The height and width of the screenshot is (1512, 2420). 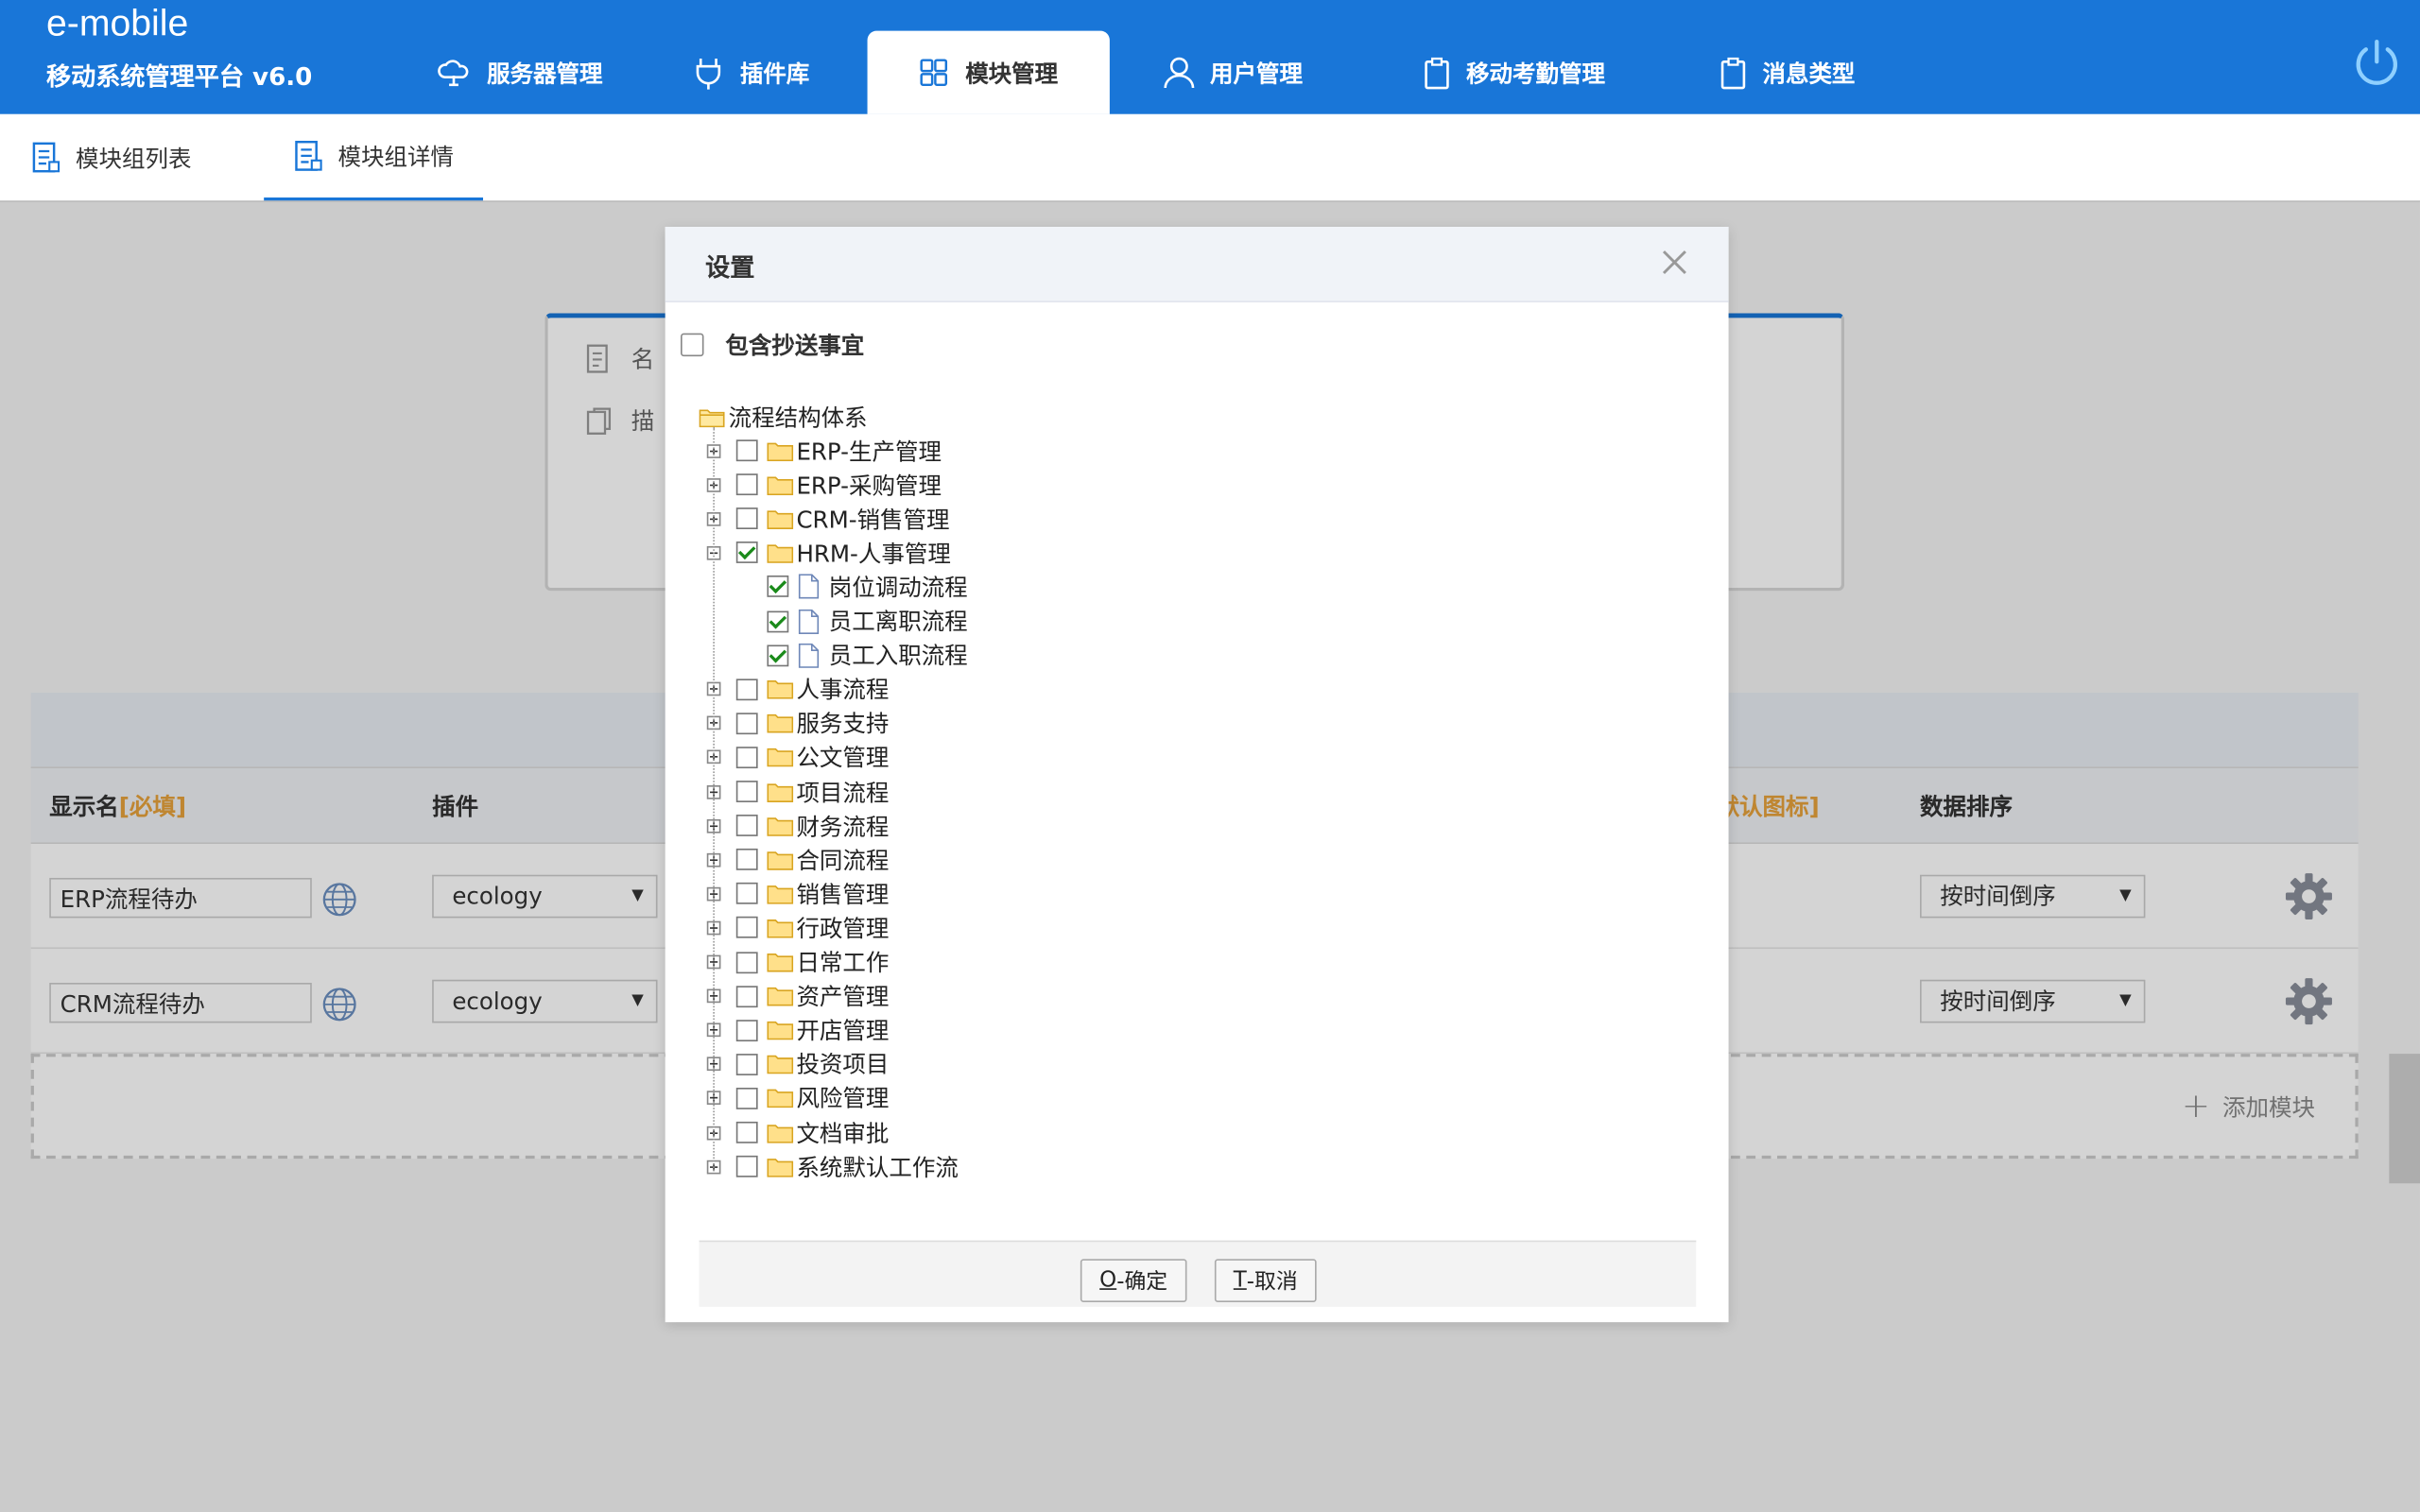 I want to click on document-icon, so click(x=809, y=587).